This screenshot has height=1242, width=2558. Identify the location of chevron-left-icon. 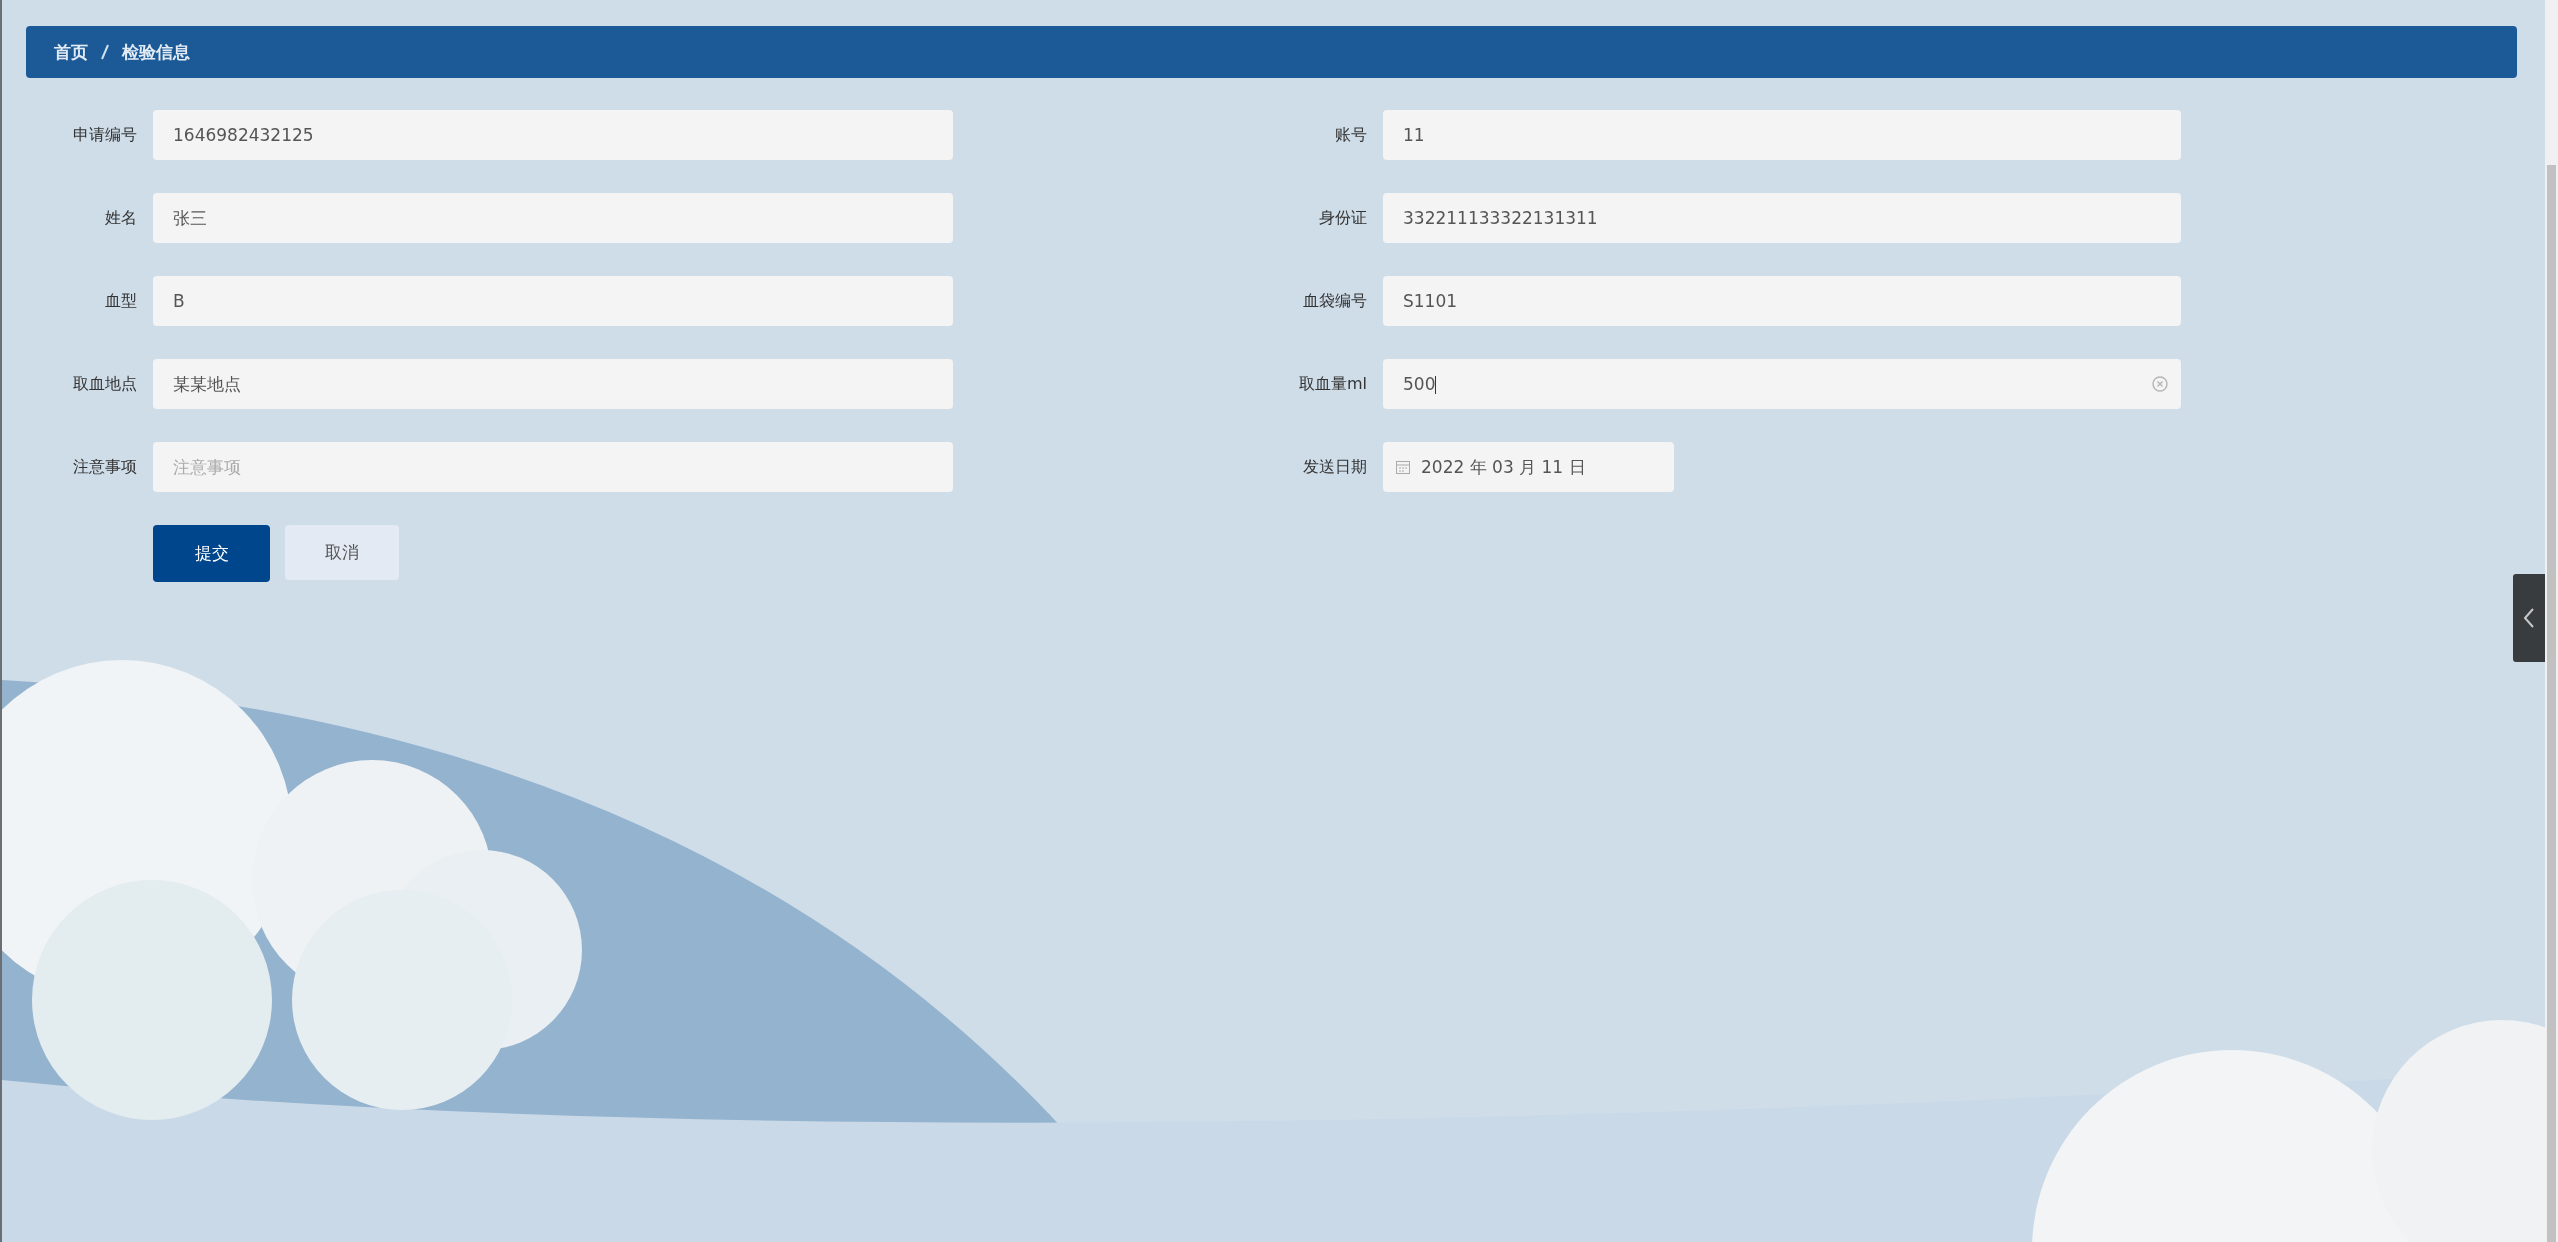
(2529, 618).